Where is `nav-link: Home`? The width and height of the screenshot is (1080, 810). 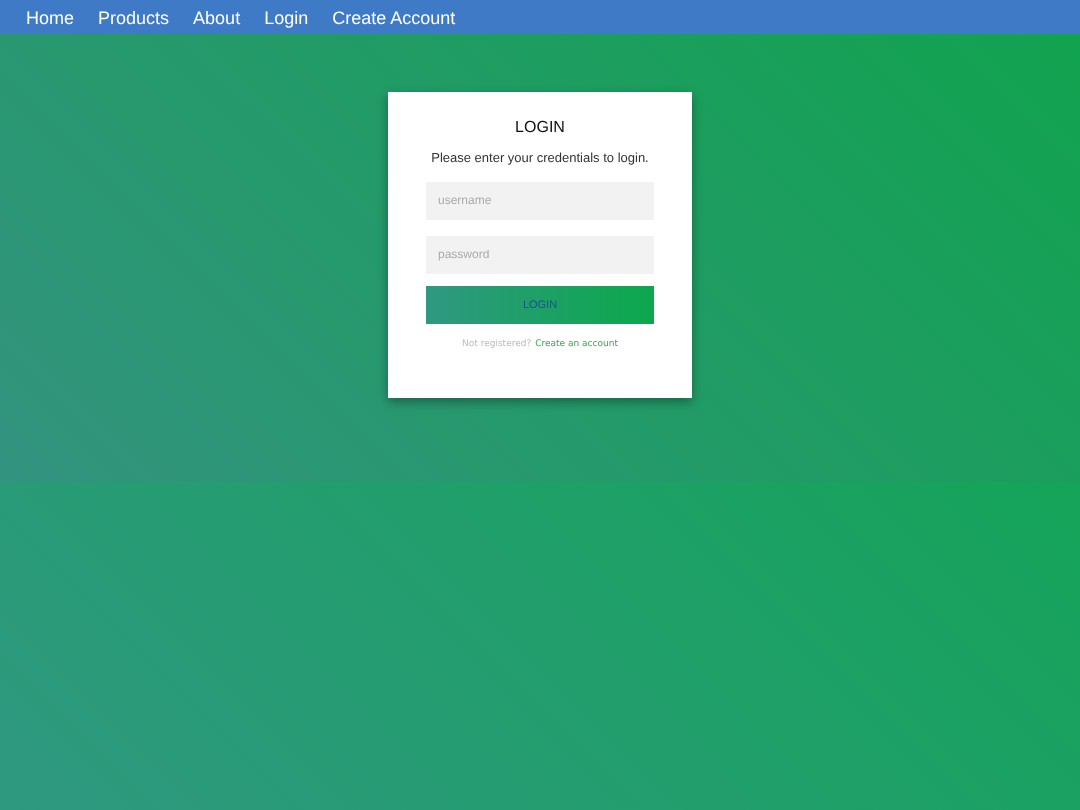
nav-link: Home is located at coordinates (50, 17).